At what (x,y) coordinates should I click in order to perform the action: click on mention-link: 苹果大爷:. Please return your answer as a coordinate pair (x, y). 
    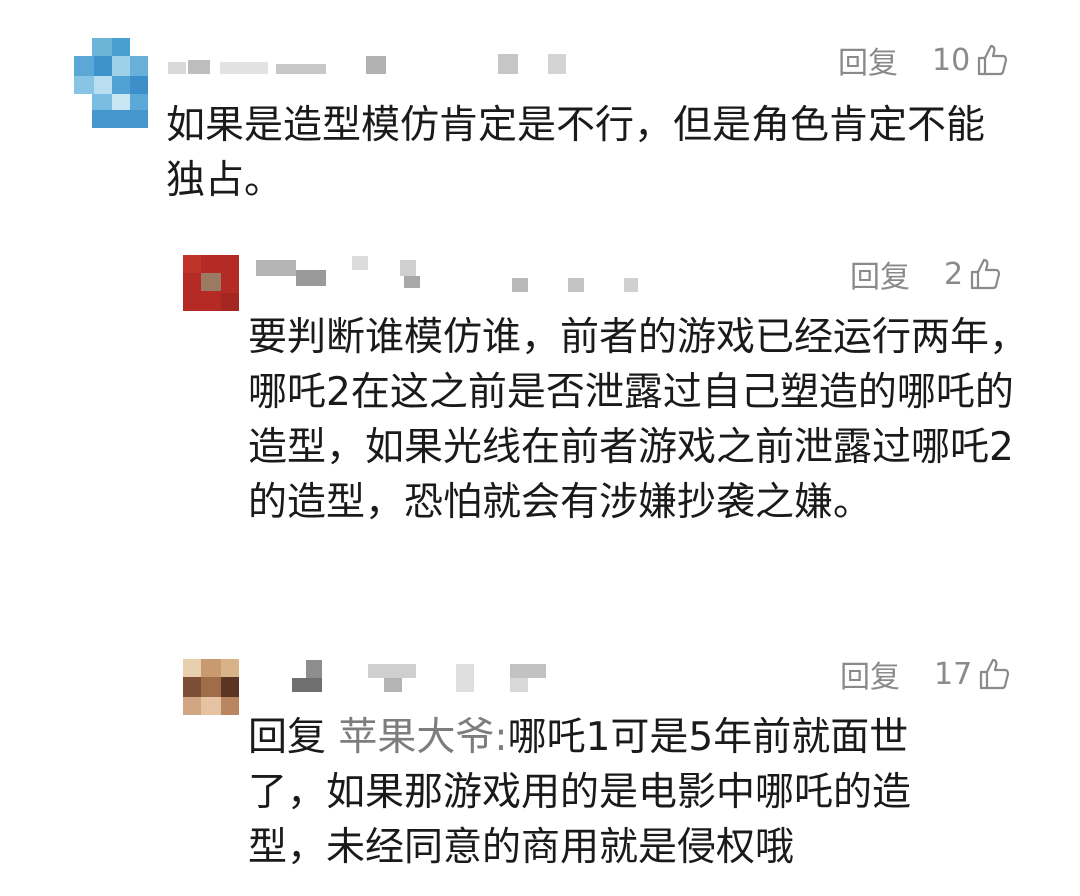
    Looking at the image, I should click on (422, 737).